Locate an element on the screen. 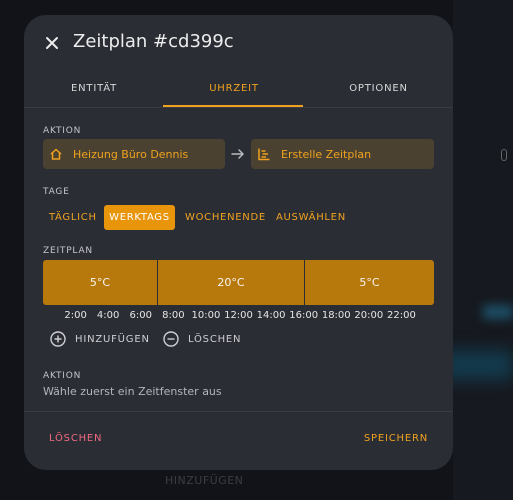  delete-button: LÖSCHEN is located at coordinates (75, 438).